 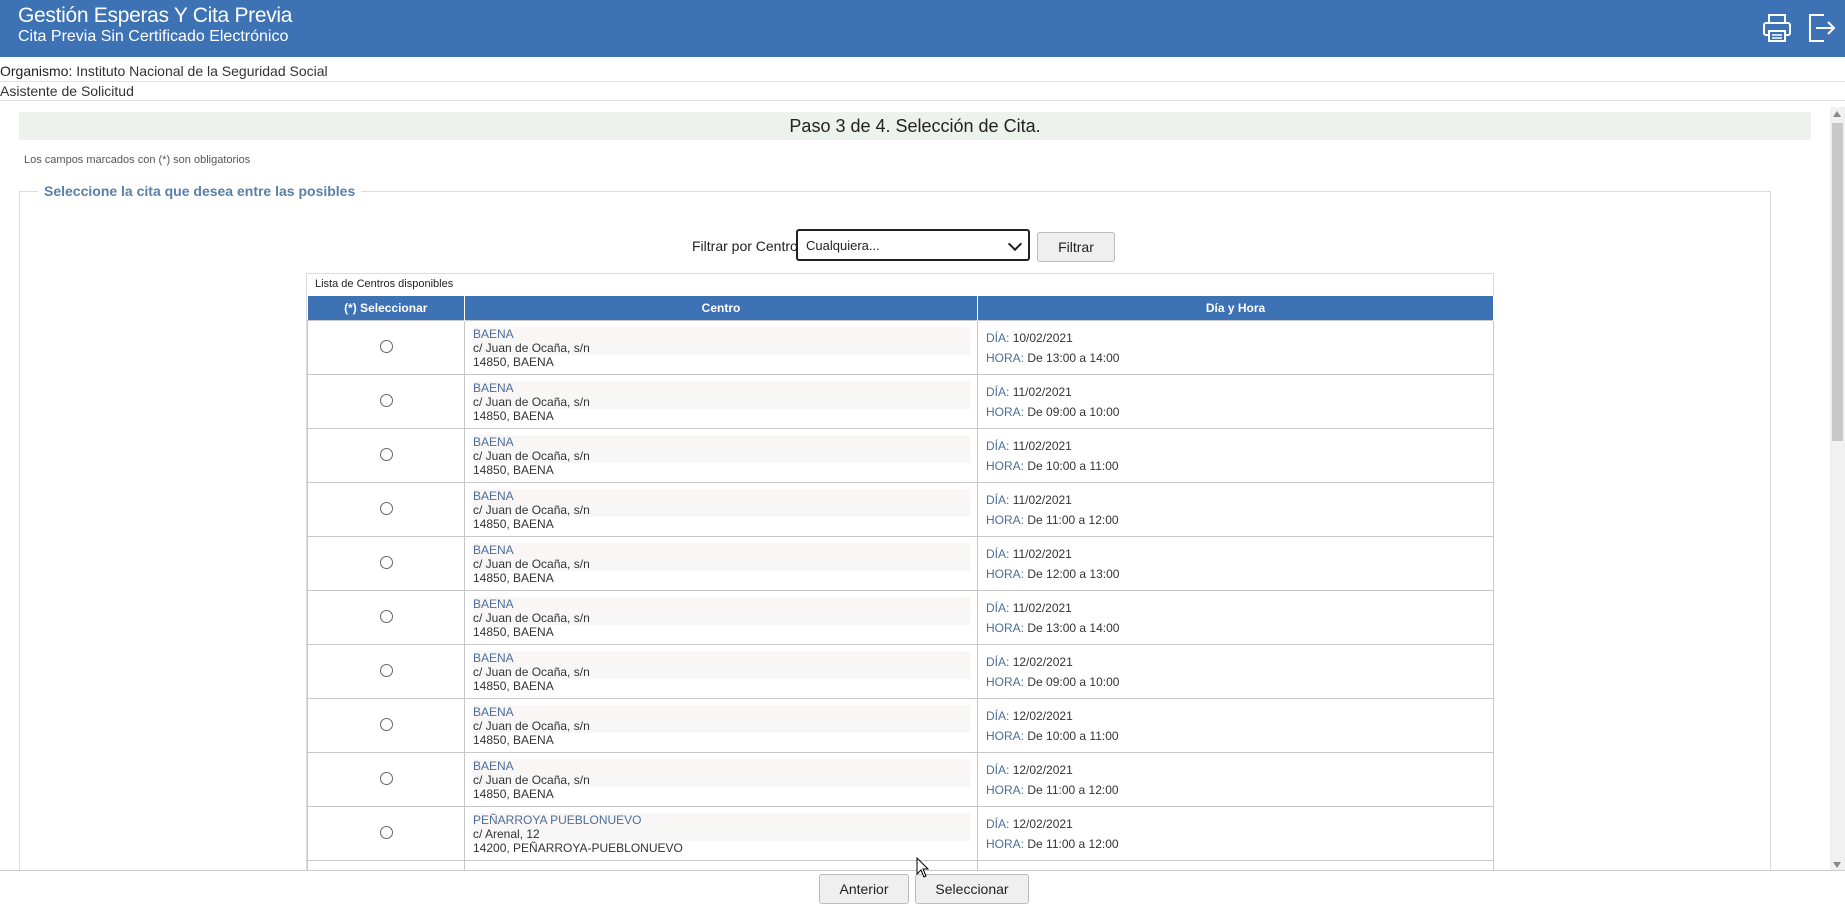 I want to click on hour-value: De 13:00 a 14:00, so click(x=1073, y=357).